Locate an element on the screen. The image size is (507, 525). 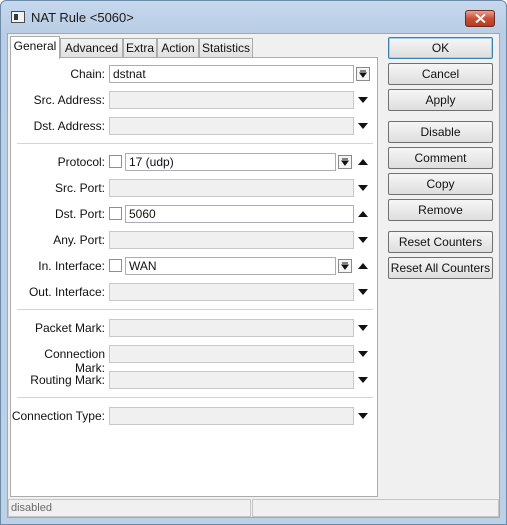
protocol-collapse-icon is located at coordinates (363, 162).